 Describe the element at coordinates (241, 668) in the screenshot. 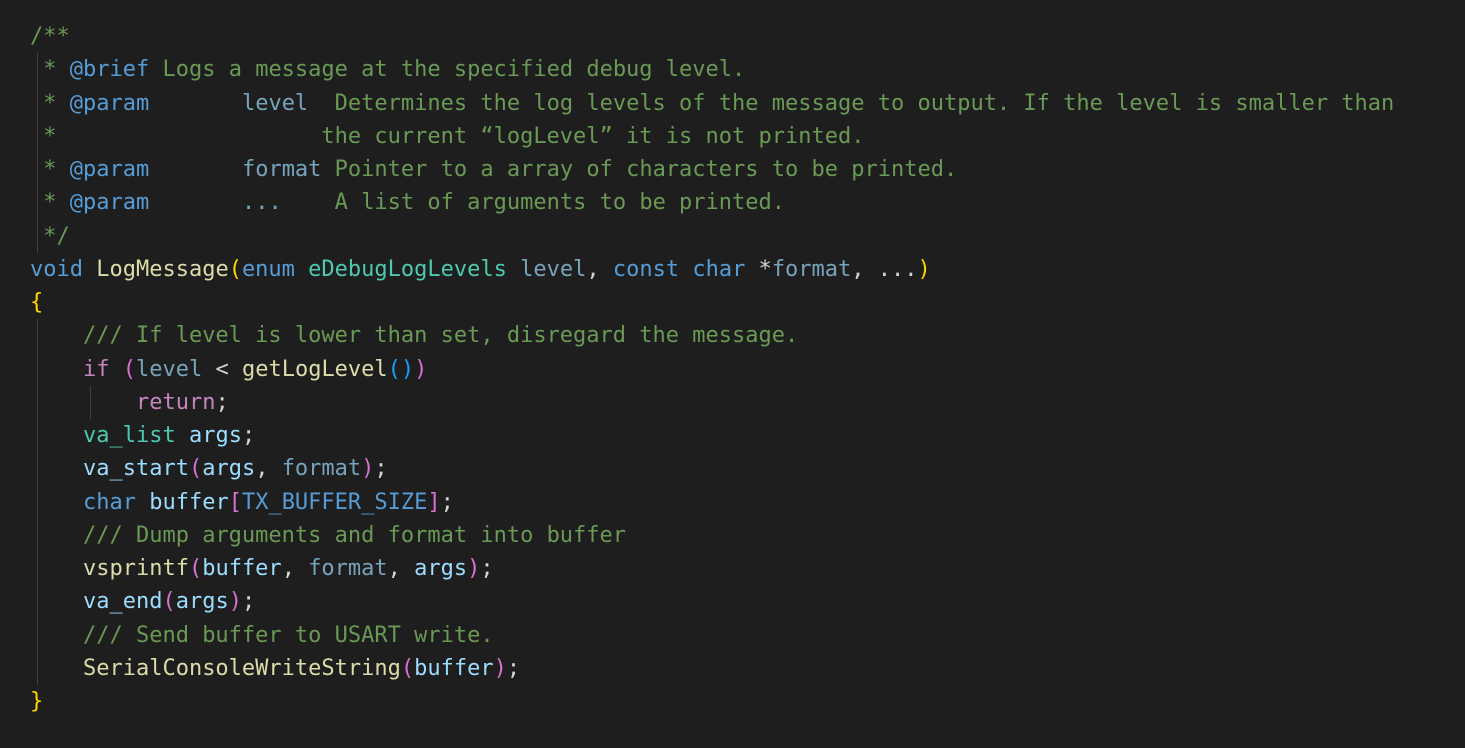

I see `code-token: SerialConsoleWriteString` at that location.